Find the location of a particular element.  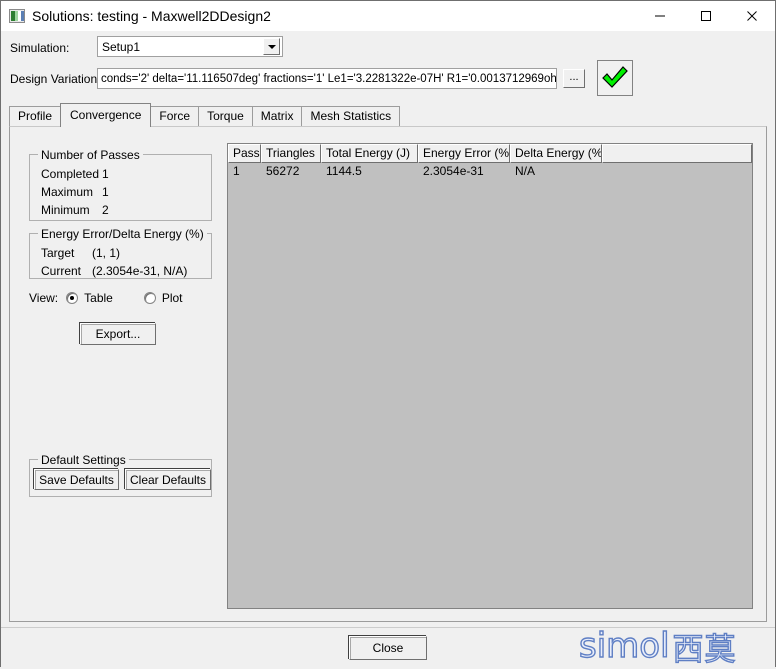

energy-current-label: Current is located at coordinates (61, 271).